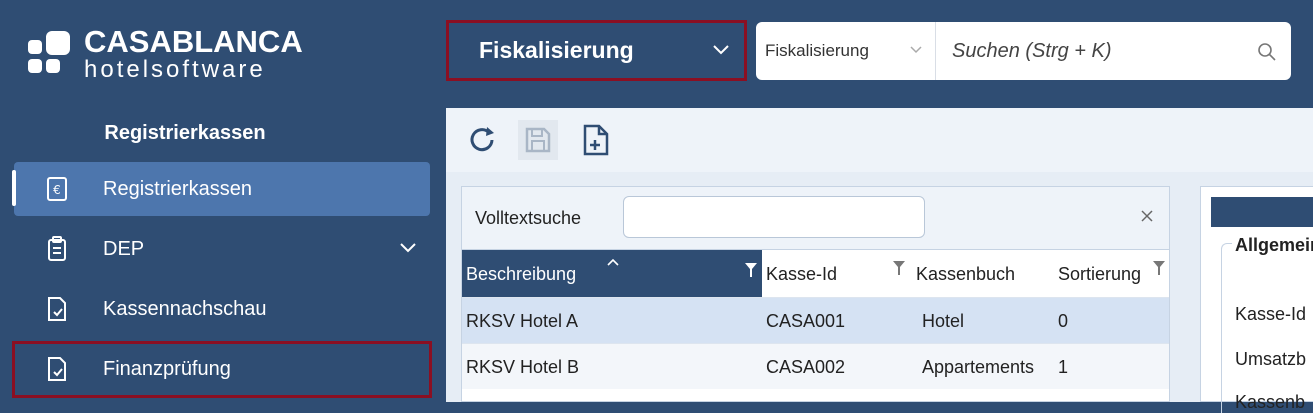 This screenshot has height=413, width=1313. Describe the element at coordinates (1100, 273) in the screenshot. I see `column-header-label: Sortierung` at that location.